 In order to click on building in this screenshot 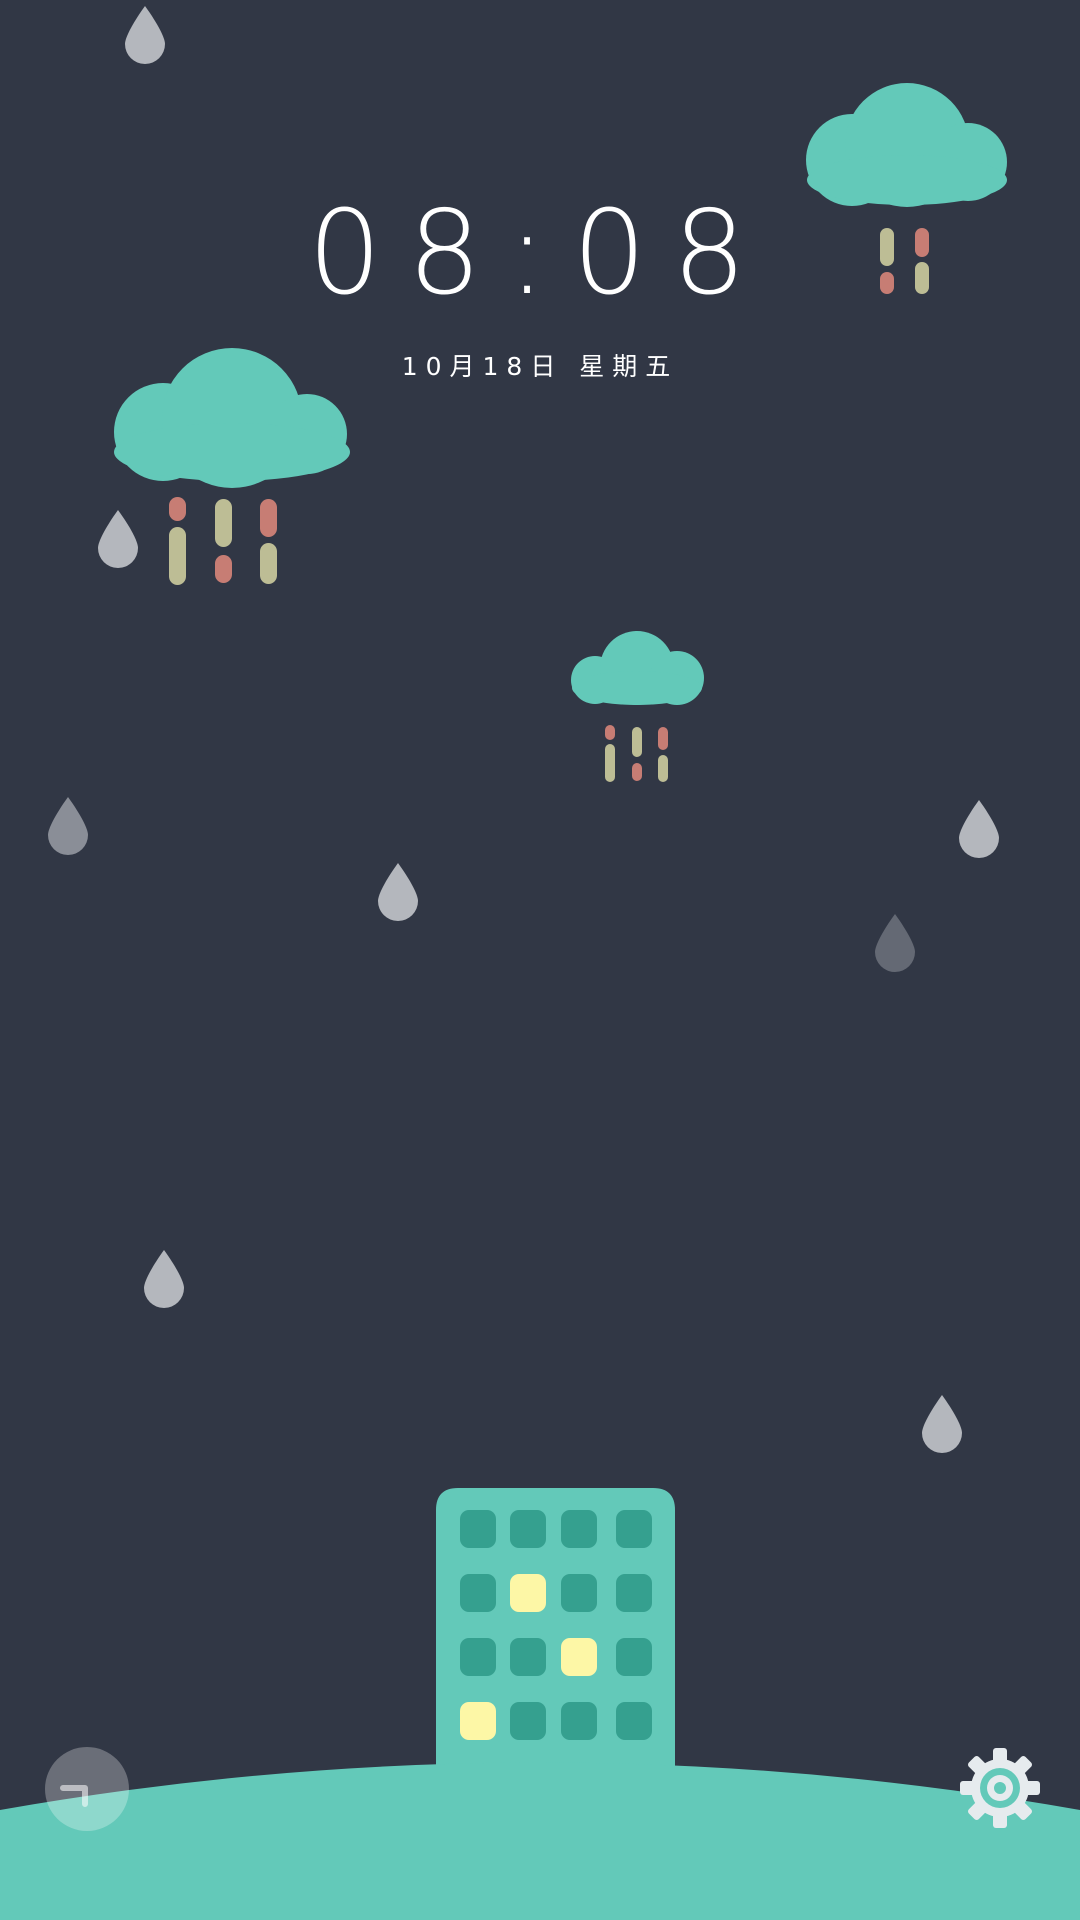, I will do `click(555, 1636)`.